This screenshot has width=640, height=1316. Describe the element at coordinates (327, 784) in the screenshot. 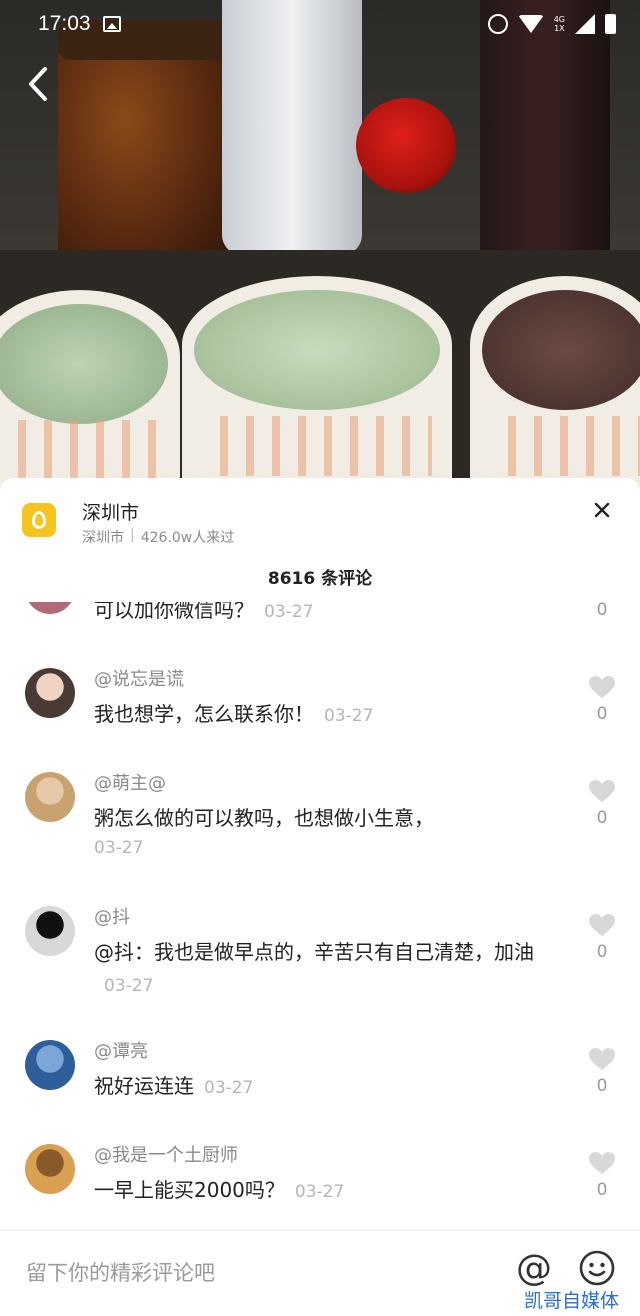

I see `comment-author: @萌主@` at that location.